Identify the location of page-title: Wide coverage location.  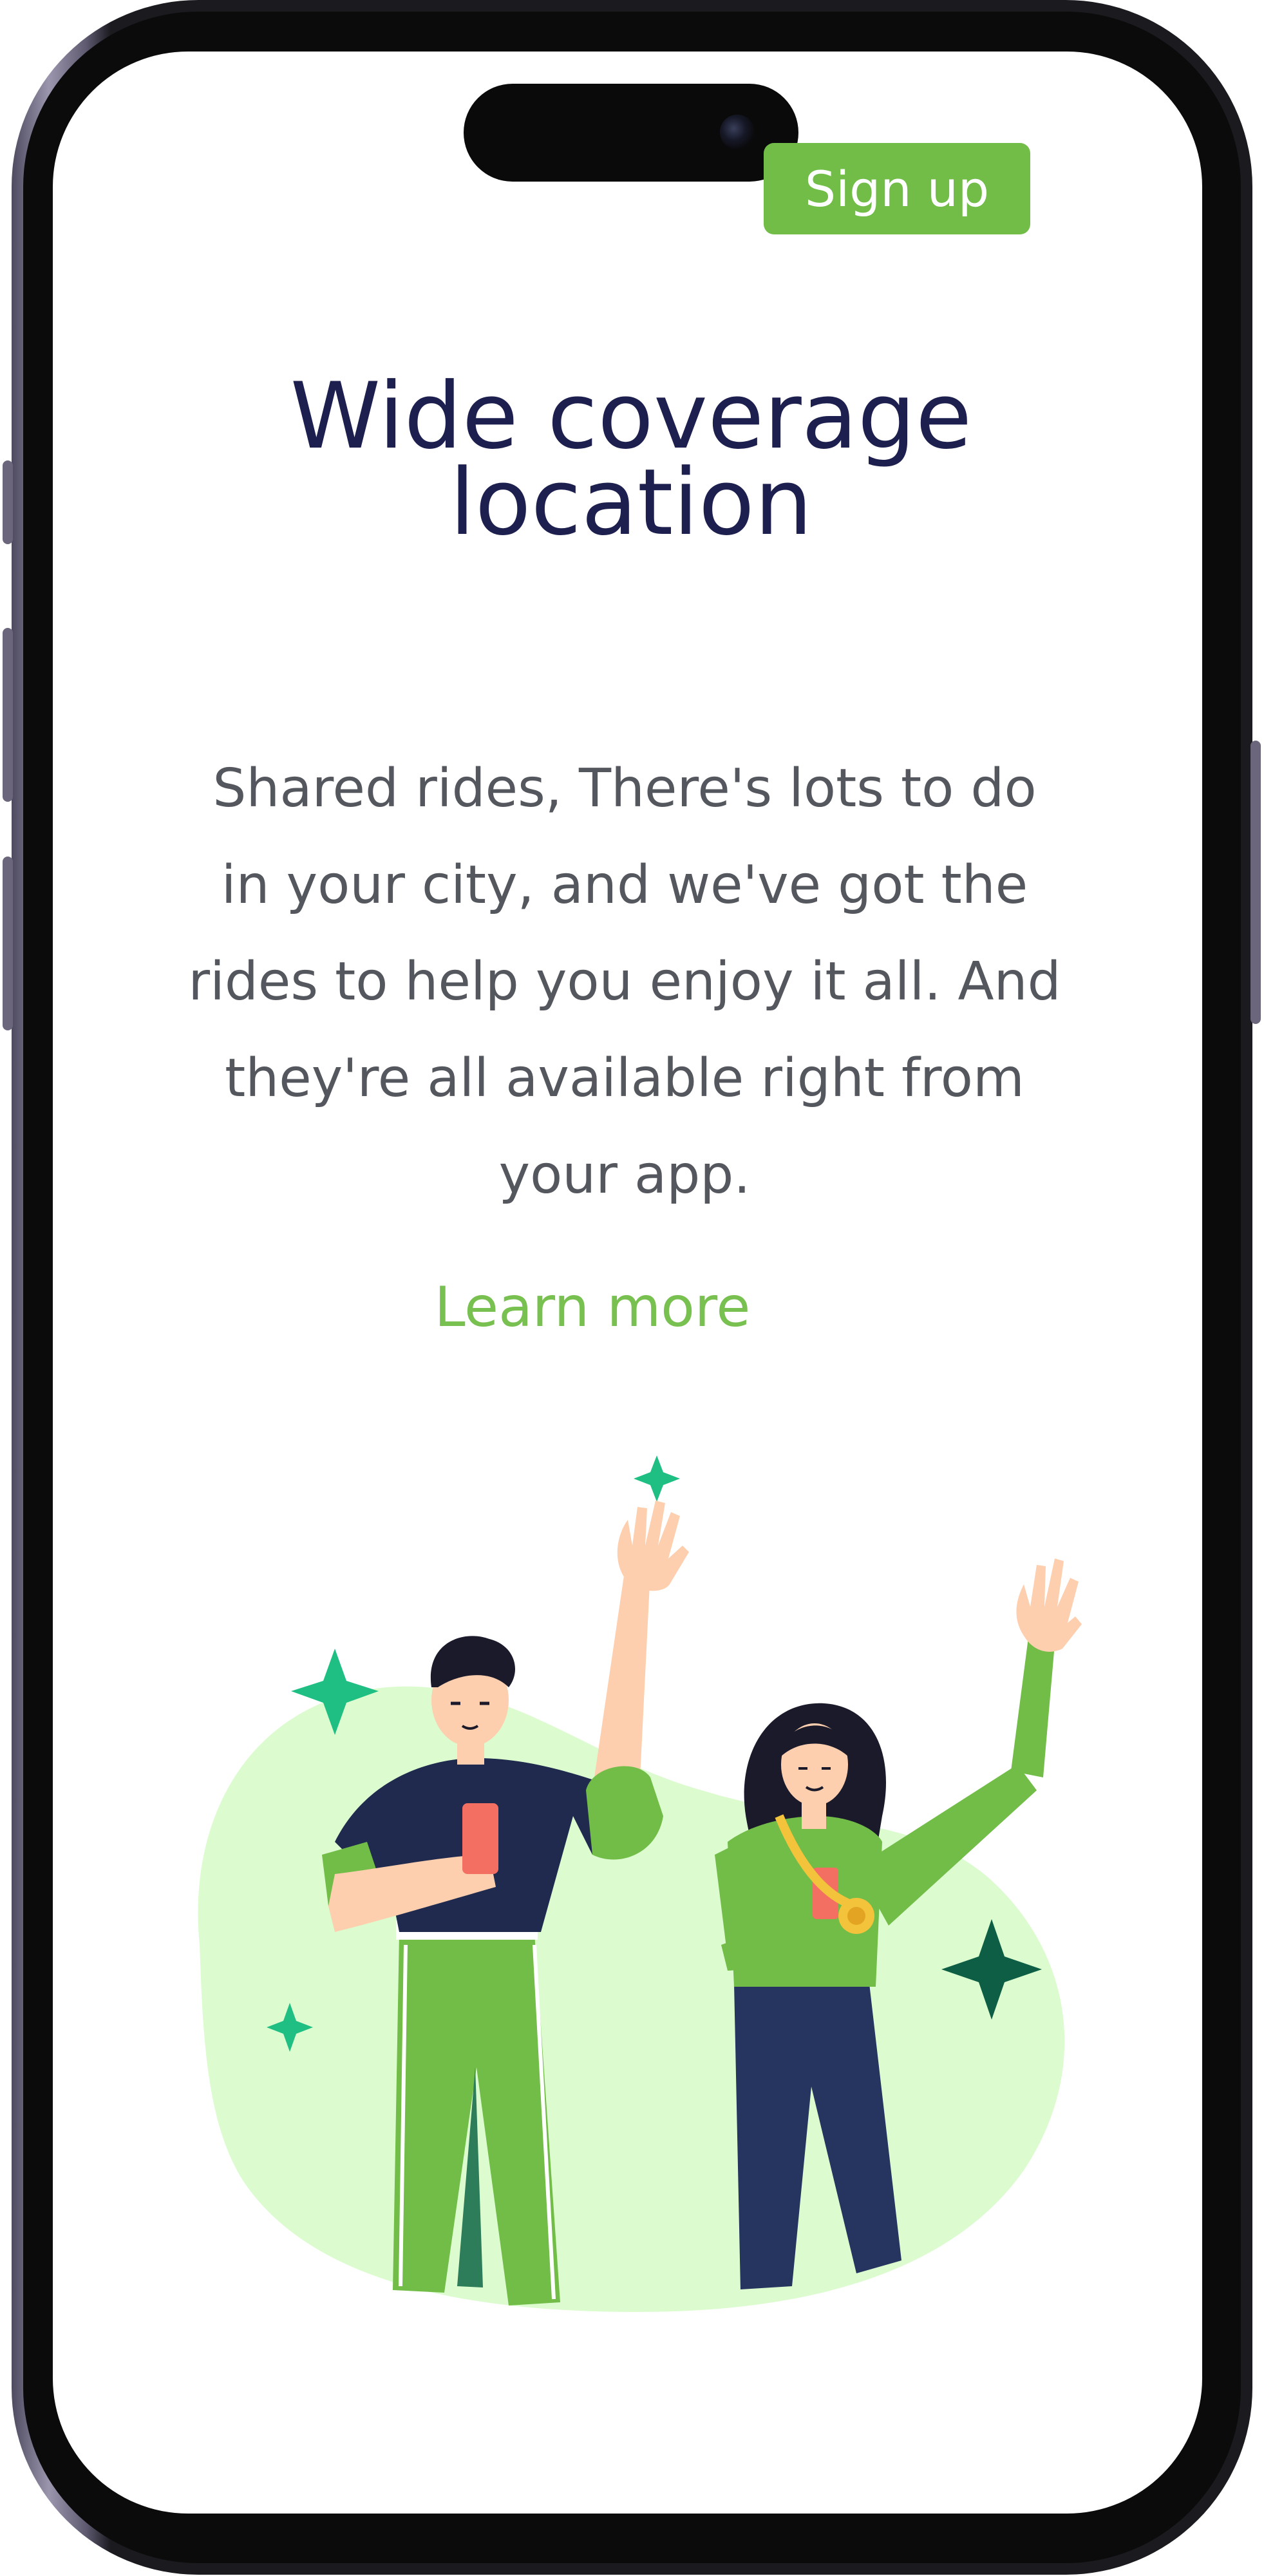
(631, 460).